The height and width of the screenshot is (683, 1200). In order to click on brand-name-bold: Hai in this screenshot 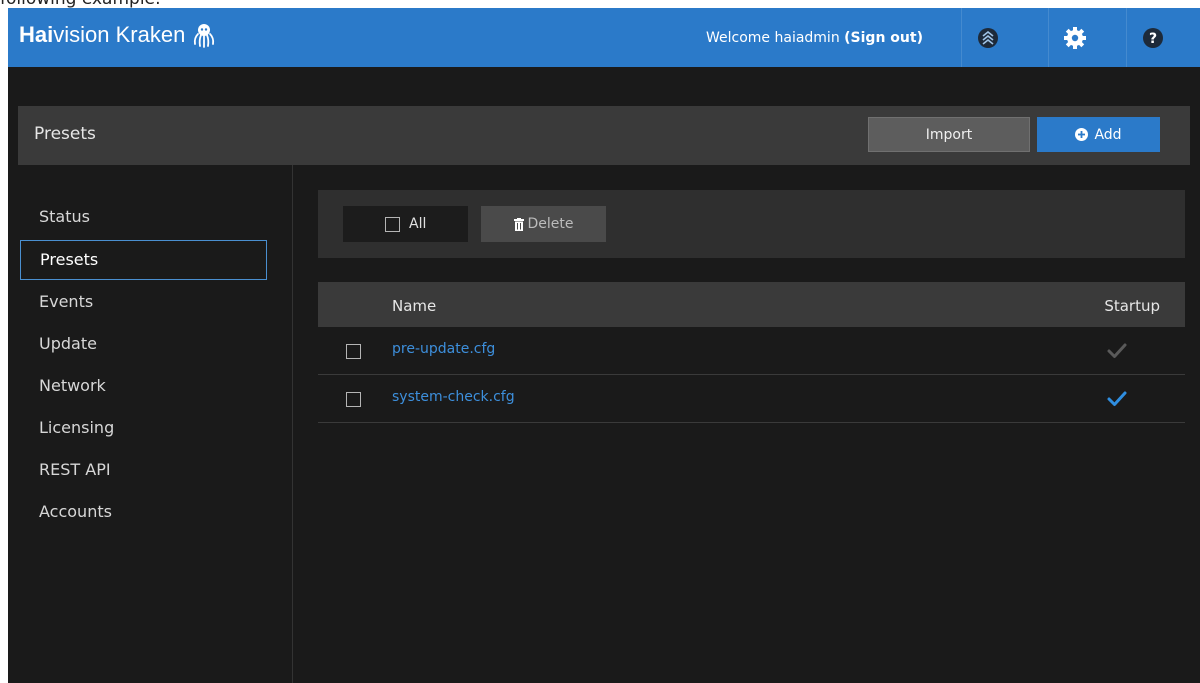, I will do `click(36, 34)`.